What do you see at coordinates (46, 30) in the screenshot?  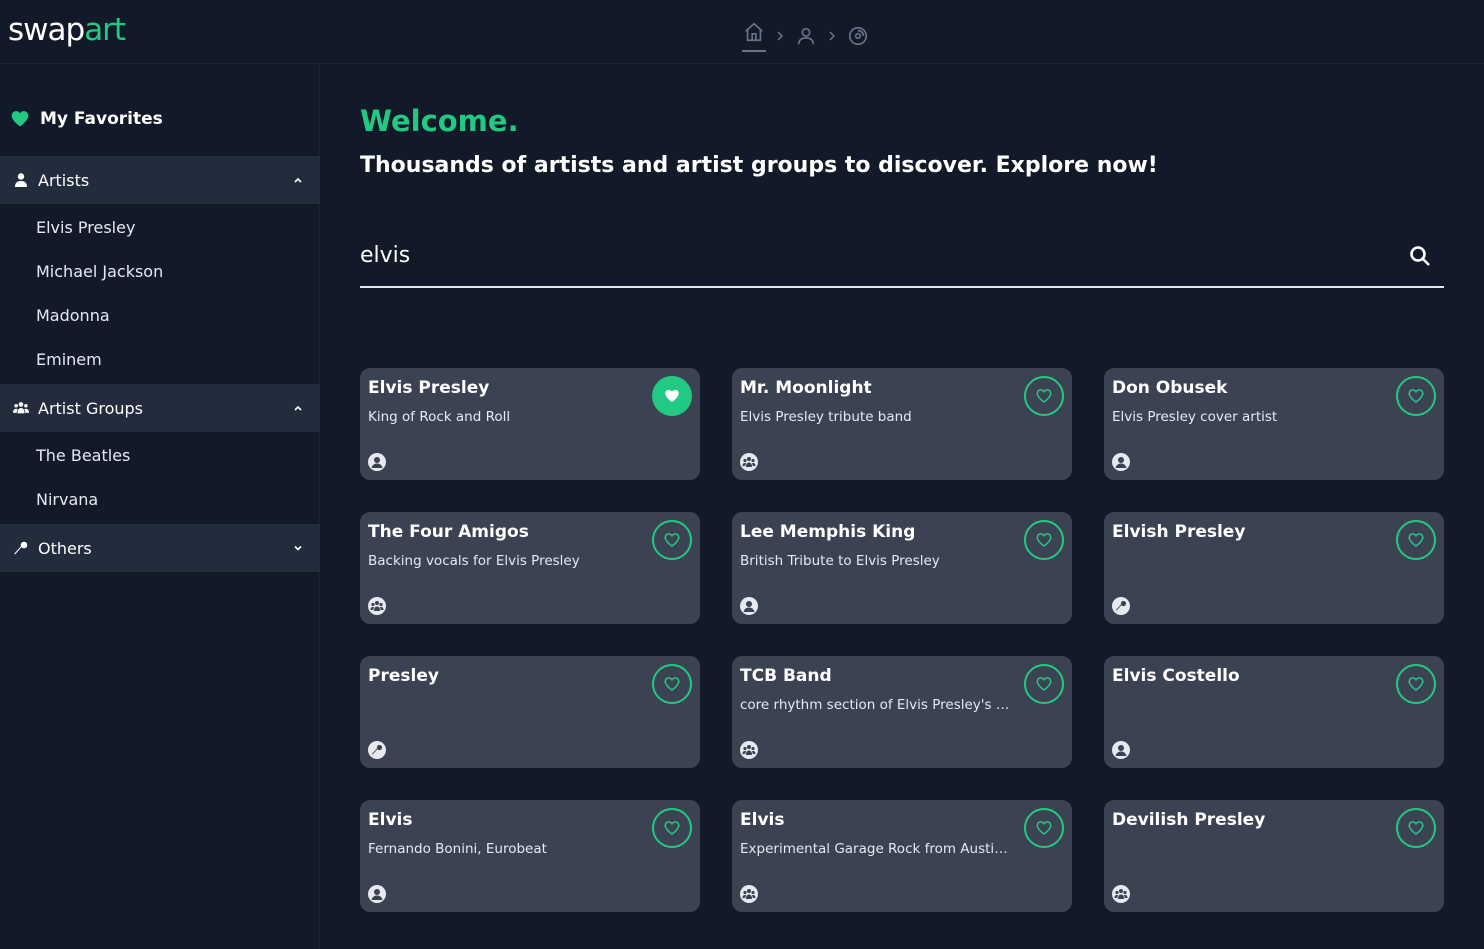 I see `logo-prefix: swap` at bounding box center [46, 30].